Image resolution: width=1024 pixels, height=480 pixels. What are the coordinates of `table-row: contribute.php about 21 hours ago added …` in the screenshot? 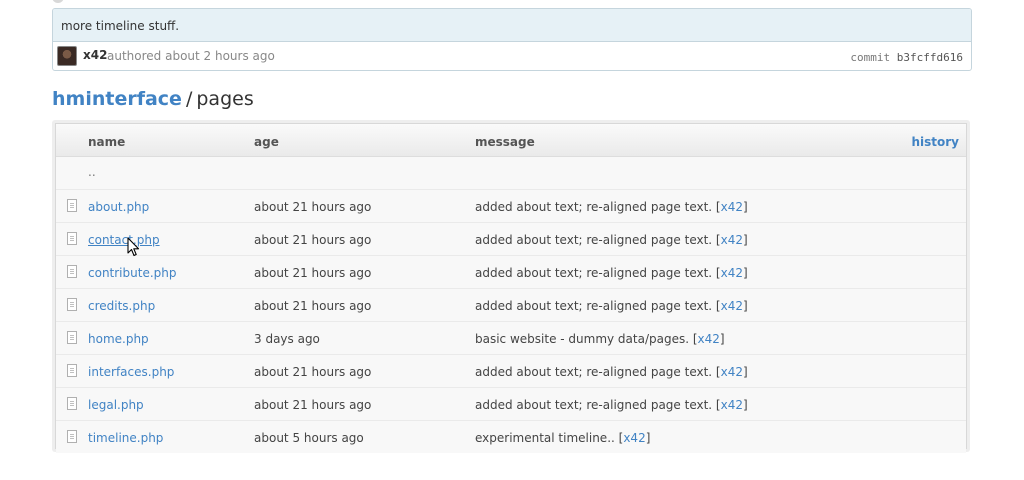 It's located at (511, 272).